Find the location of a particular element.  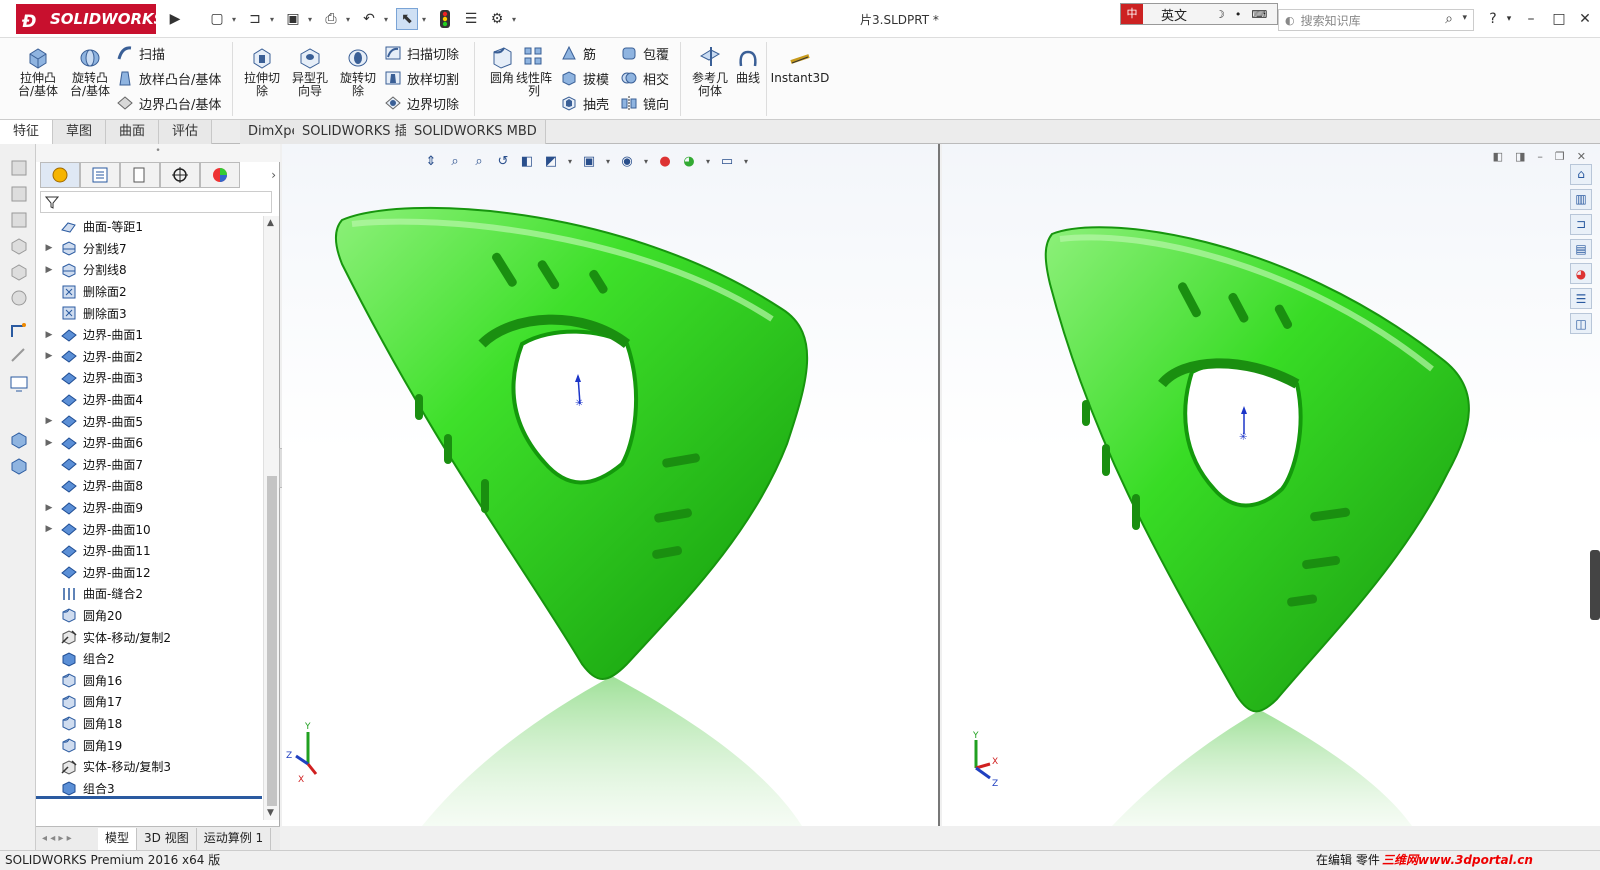

tree-item: 实体-移动/复制2 is located at coordinates (151, 637).